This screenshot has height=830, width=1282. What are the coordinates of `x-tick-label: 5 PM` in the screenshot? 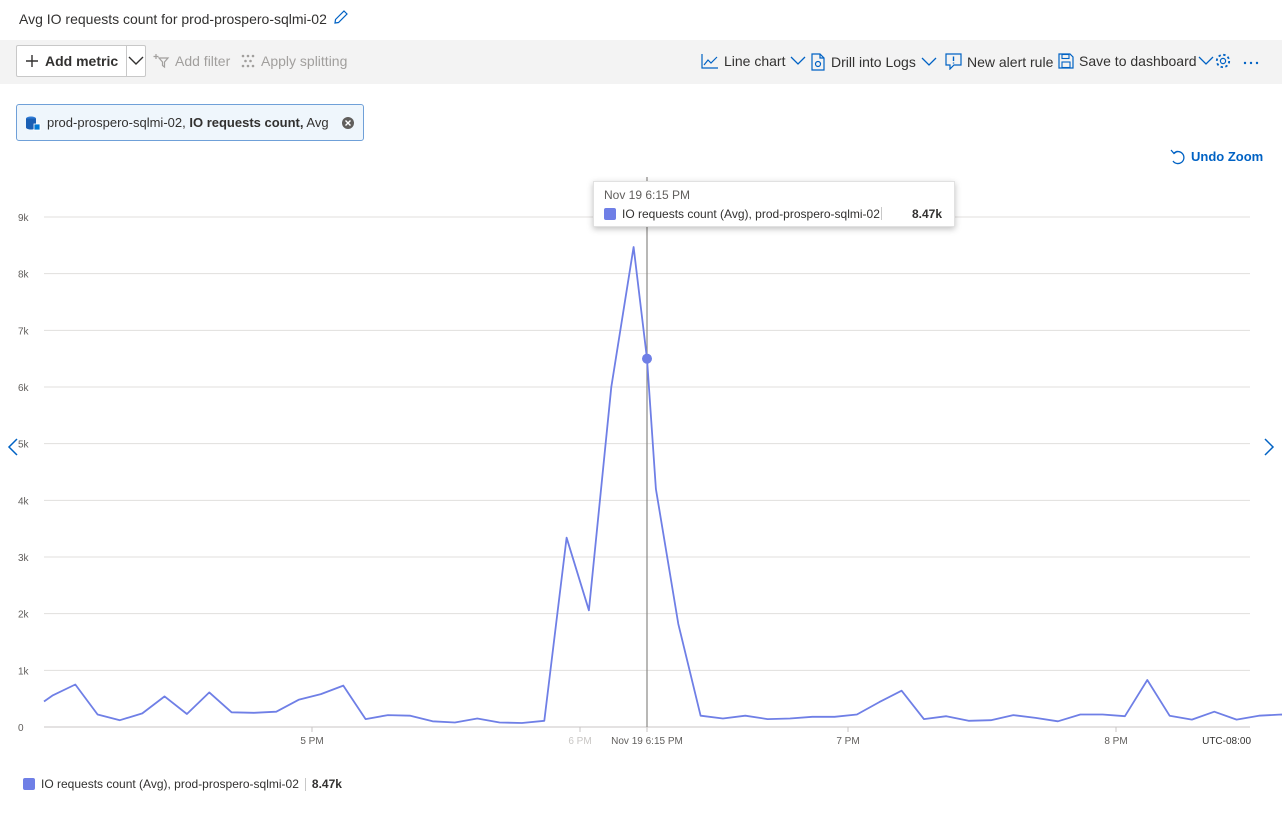 It's located at (311, 741).